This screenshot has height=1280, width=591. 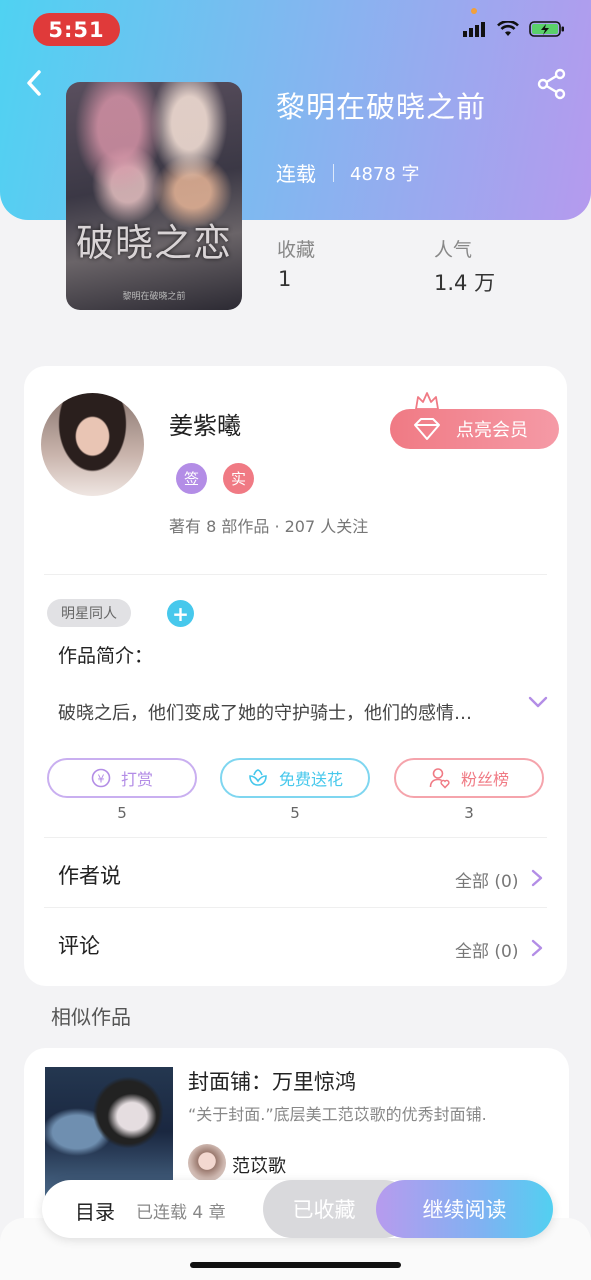 I want to click on yen-coin-icon: ¥, so click(x=101, y=778).